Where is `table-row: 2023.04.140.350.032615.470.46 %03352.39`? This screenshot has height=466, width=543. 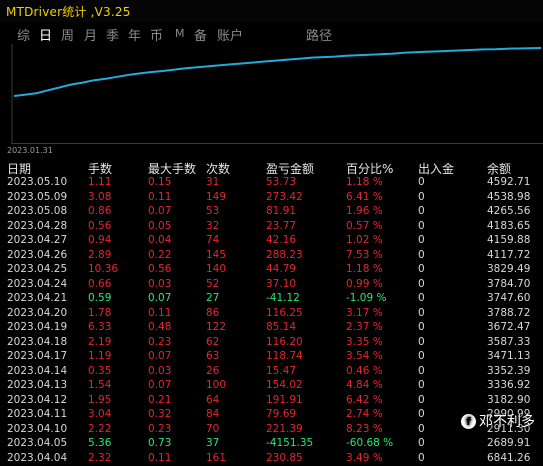
table-row: 2023.04.140.350.032615.470.46 %03352.39 is located at coordinates (271, 372).